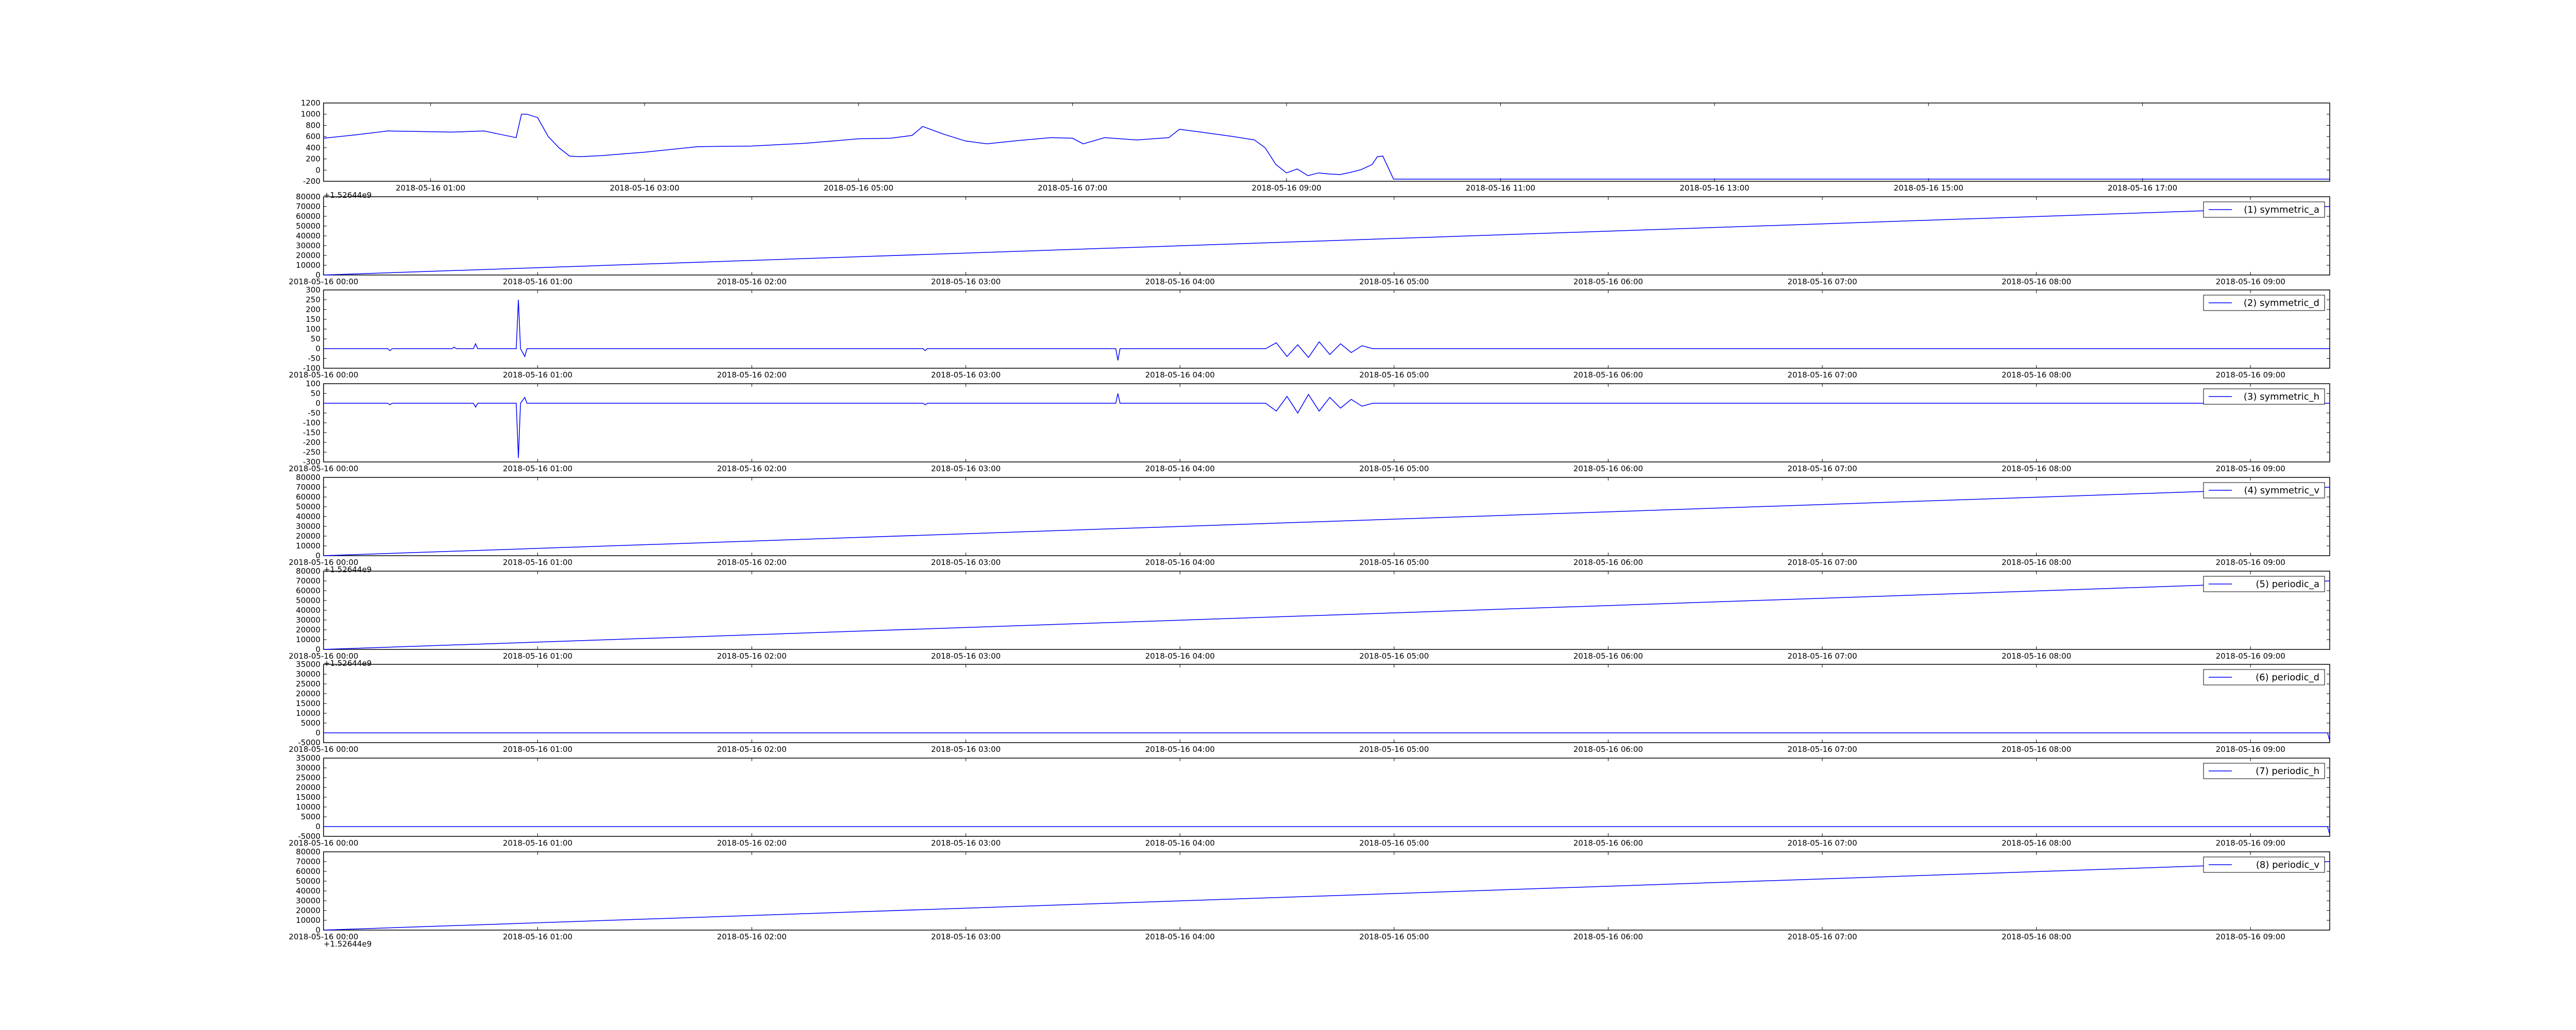 This screenshot has height=1030, width=2576. Describe the element at coordinates (308, 478) in the screenshot. I see `y-tick-label: 80000` at that location.